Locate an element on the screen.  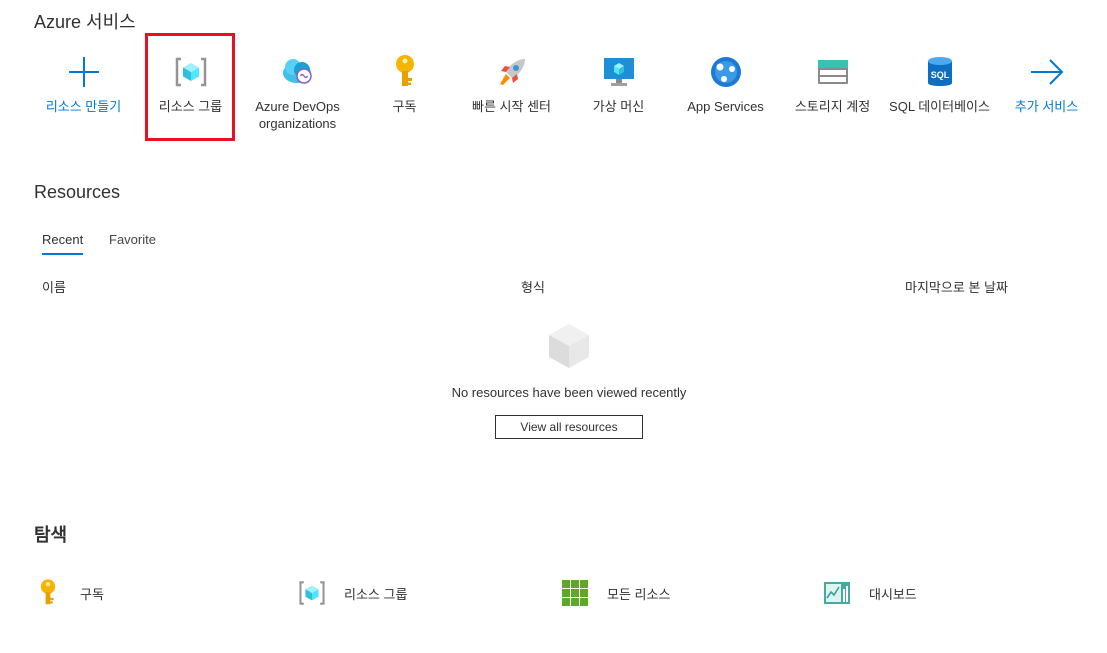
sql-icon: SQL is located at coordinates (940, 72).